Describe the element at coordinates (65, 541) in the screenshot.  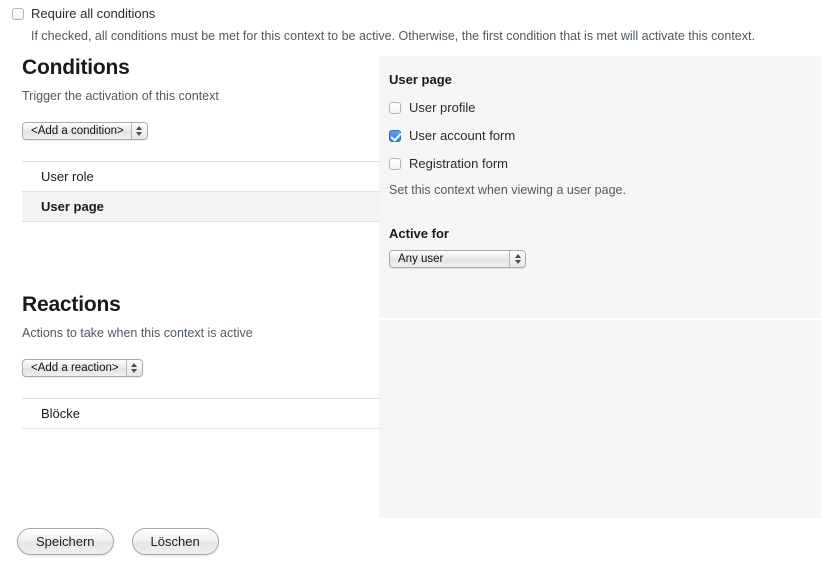
I see `save-button: Speichern` at that location.